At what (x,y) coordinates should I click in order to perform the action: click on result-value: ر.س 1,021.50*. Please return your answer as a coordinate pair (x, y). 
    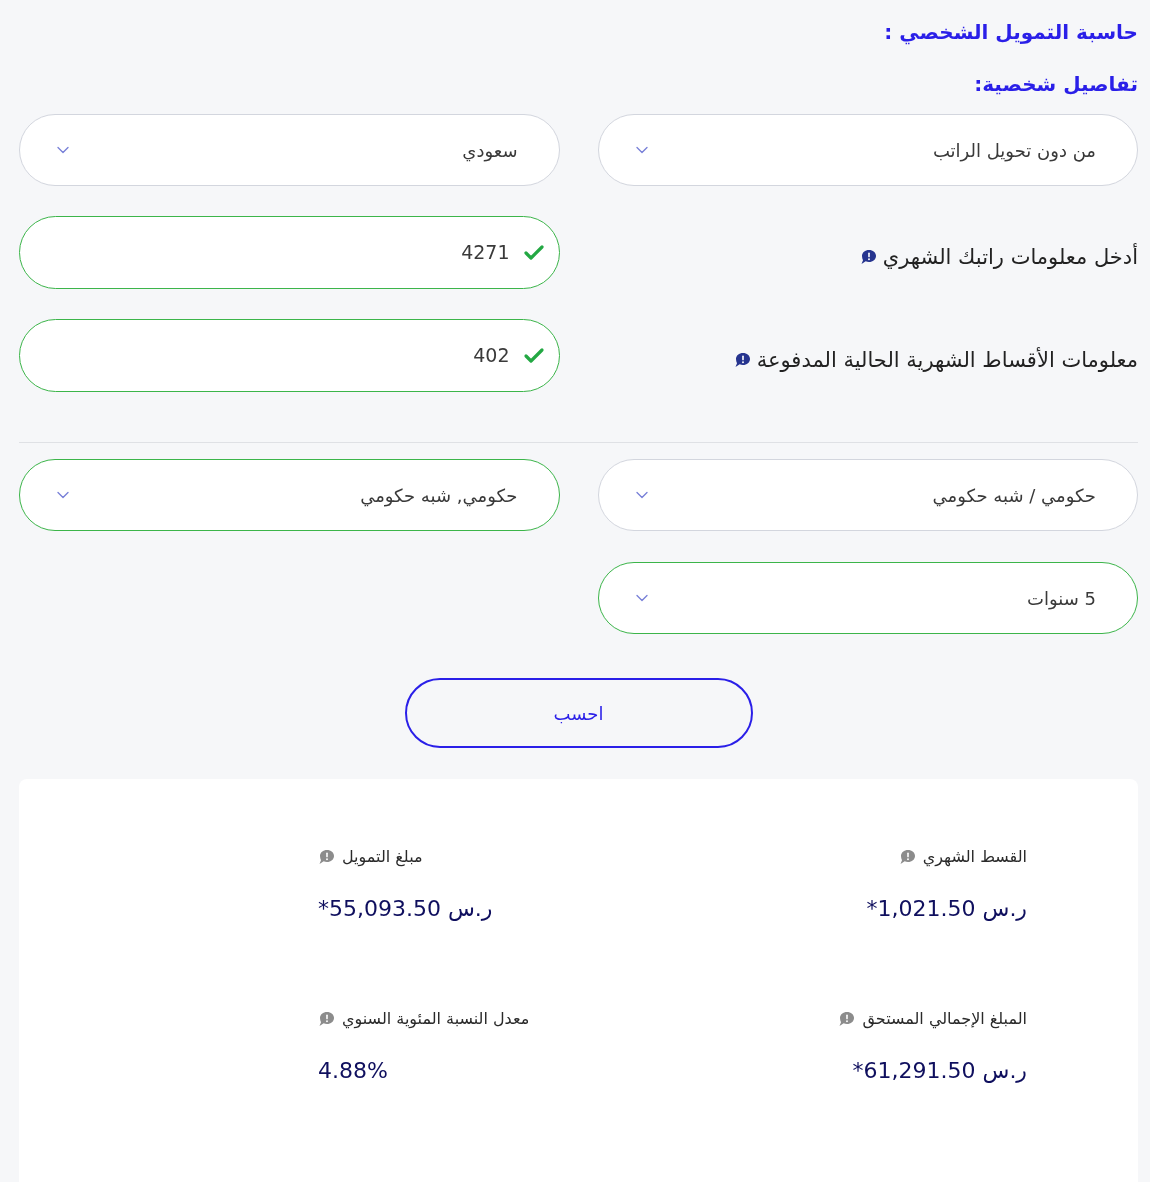
    Looking at the image, I should click on (946, 909).